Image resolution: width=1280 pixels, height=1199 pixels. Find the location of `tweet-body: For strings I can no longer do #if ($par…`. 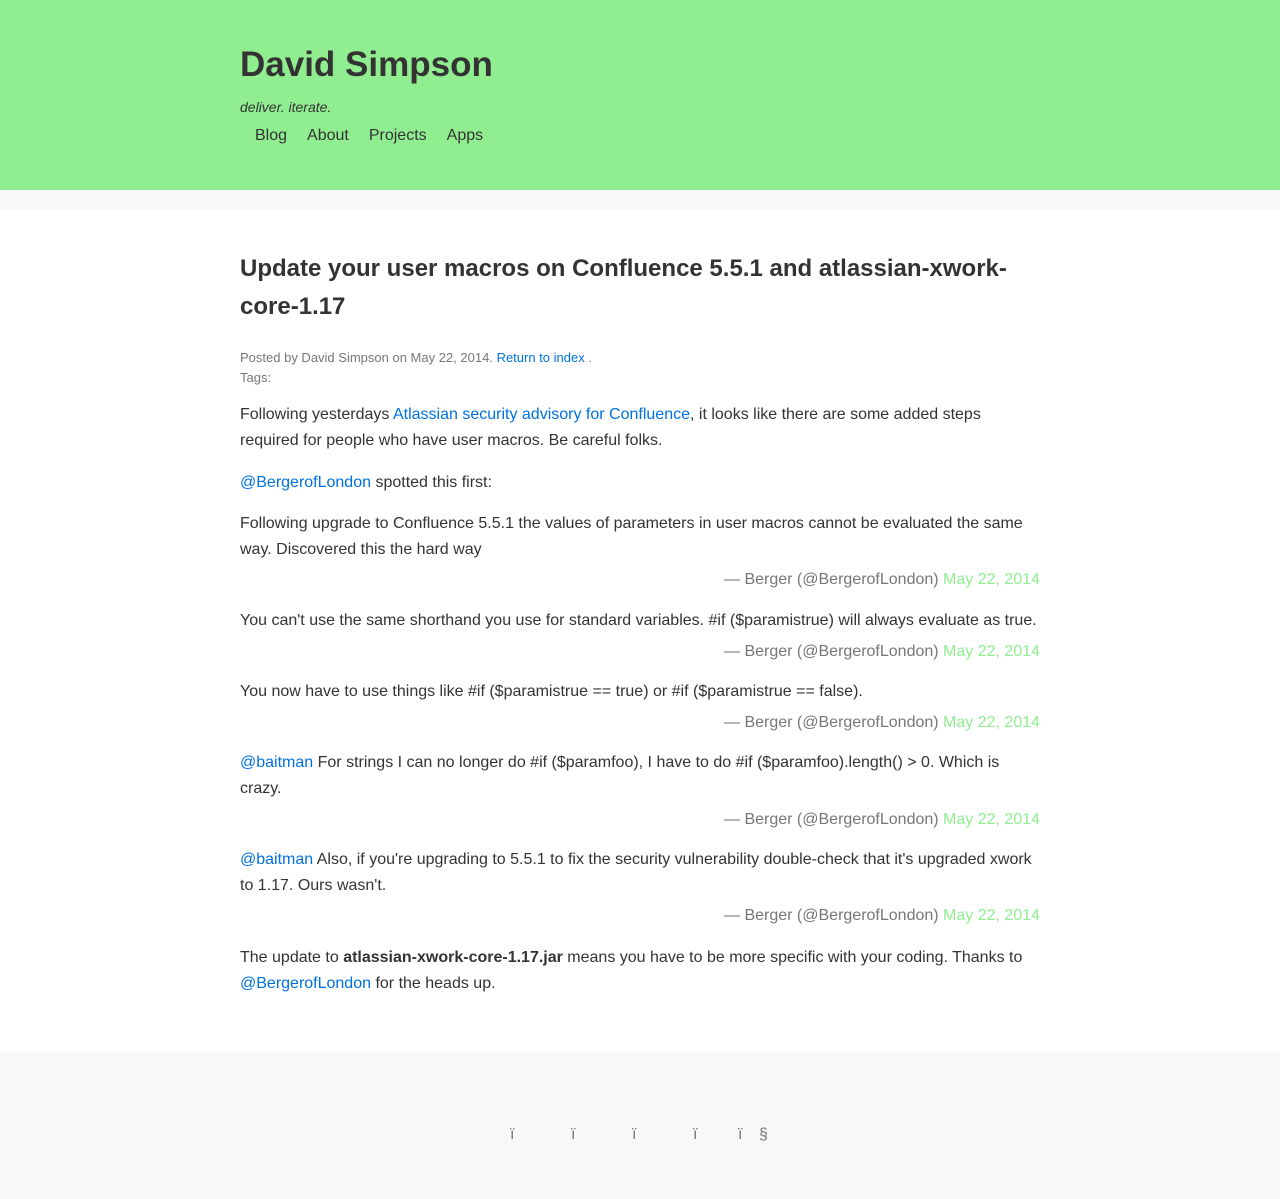

tweet-body: For strings I can no longer do #if ($par… is located at coordinates (620, 775).